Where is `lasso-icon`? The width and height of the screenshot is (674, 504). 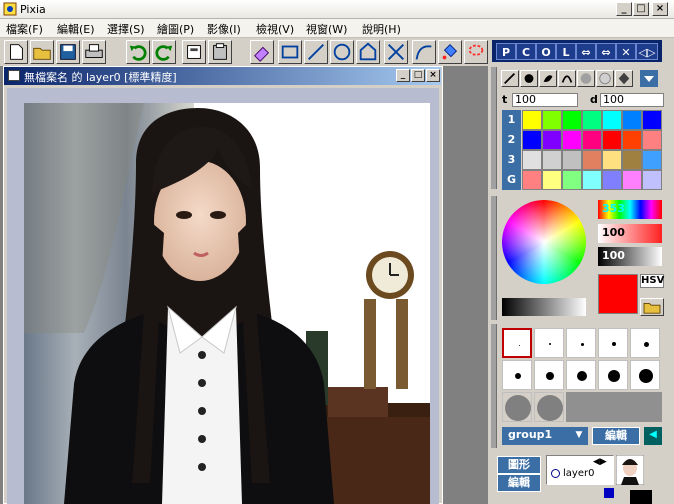 lasso-icon is located at coordinates (476, 52).